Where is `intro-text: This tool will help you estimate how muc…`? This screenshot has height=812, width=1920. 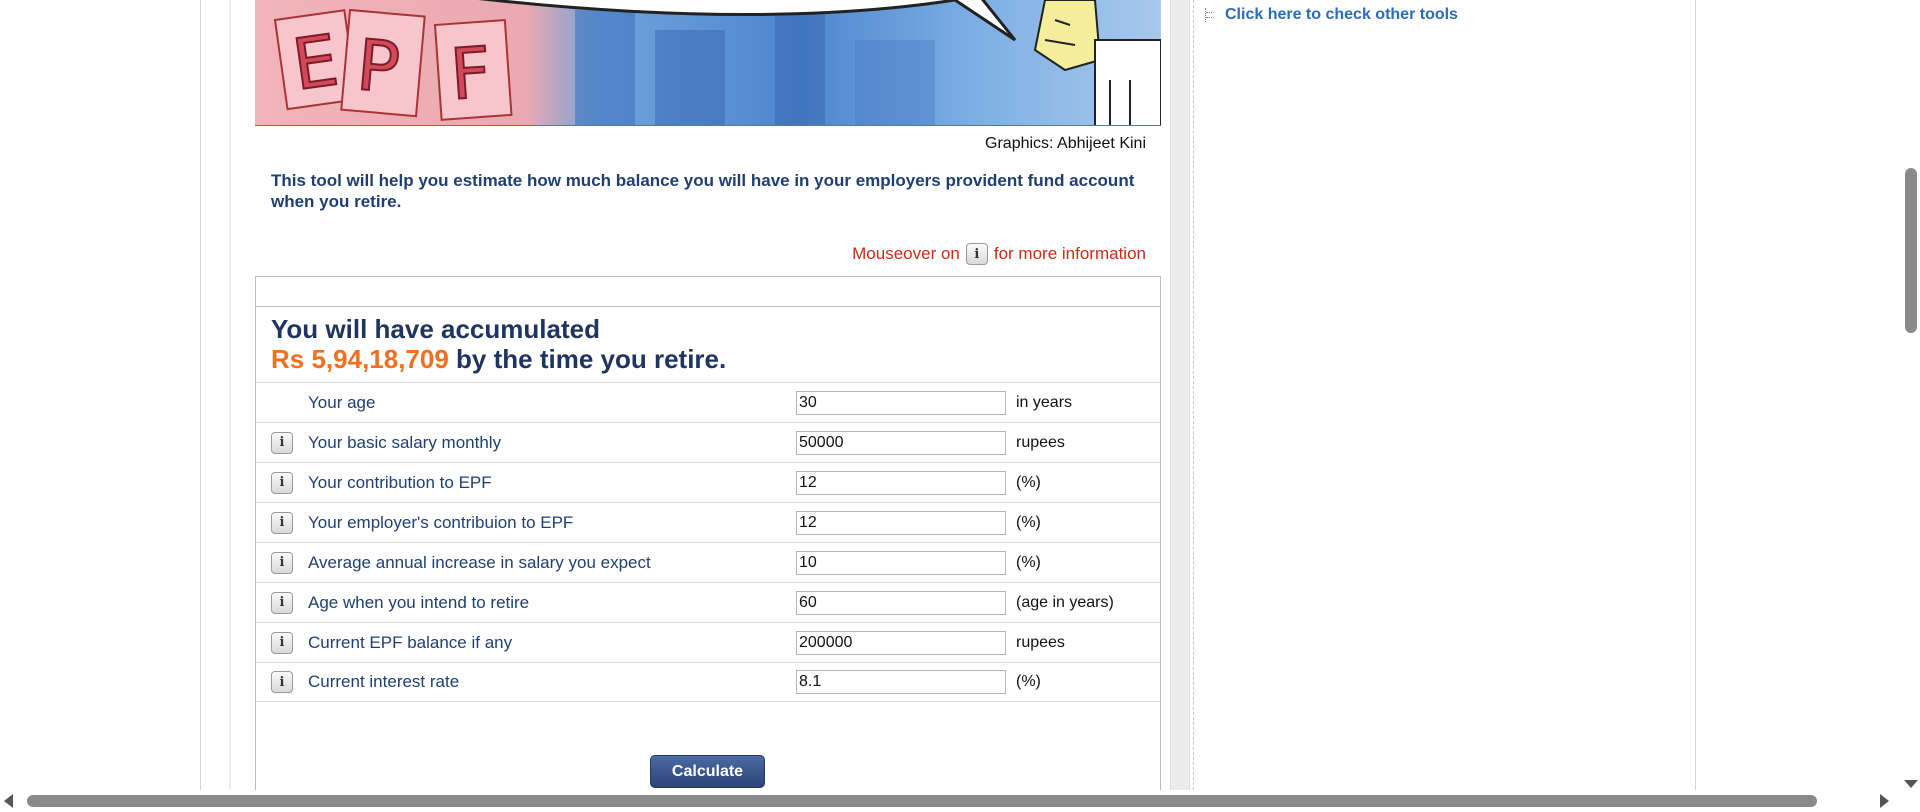 intro-text: This tool will help you estimate how muc… is located at coordinates (703, 191).